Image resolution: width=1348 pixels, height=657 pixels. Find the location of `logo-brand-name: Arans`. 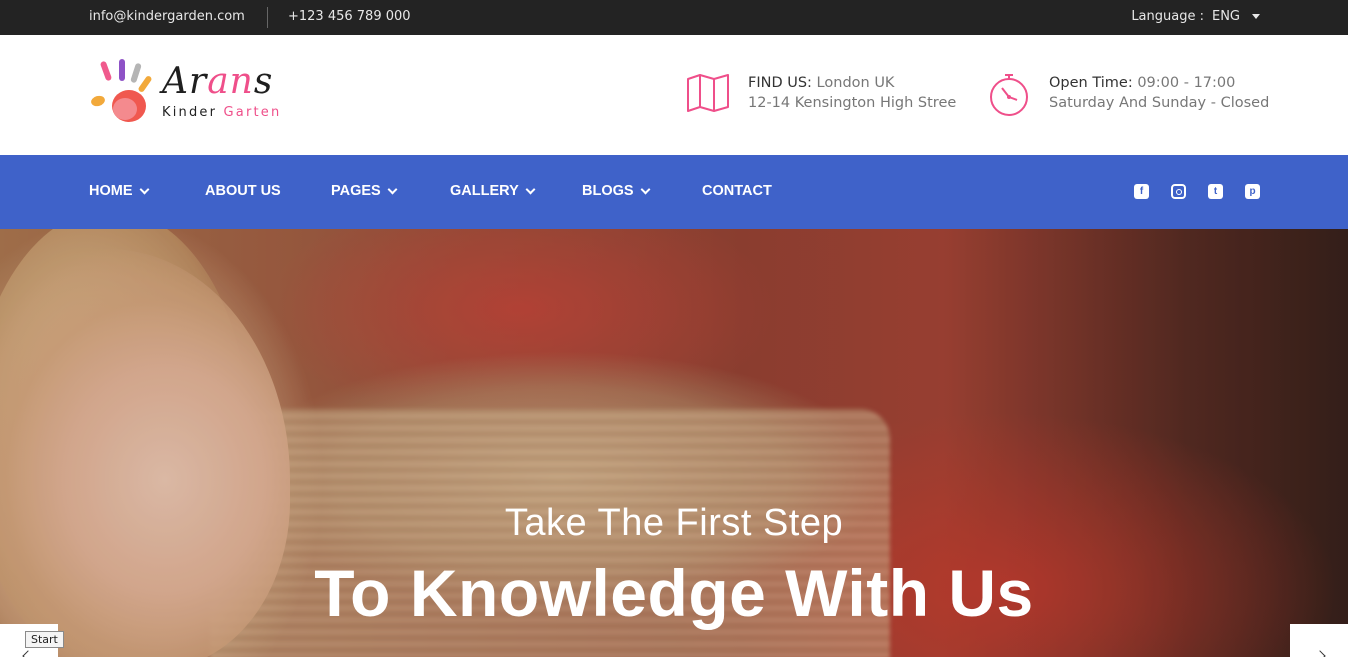

logo-brand-name: Arans is located at coordinates (218, 81).